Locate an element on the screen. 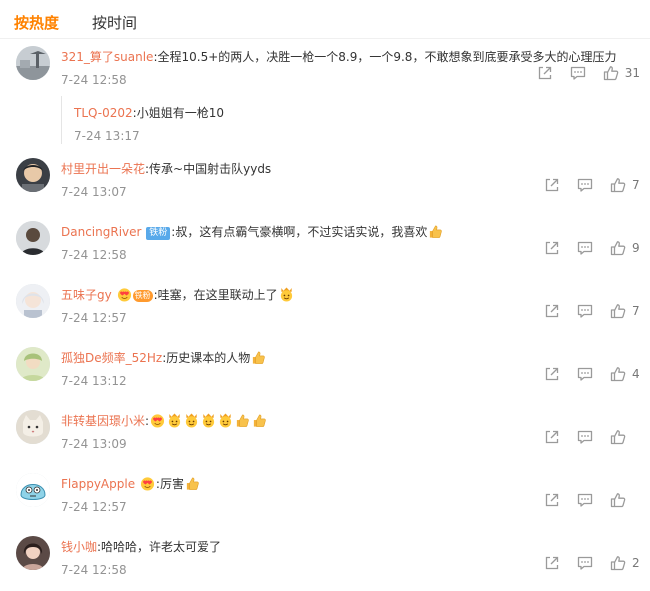  username-link: 五味子gy is located at coordinates (86, 295).